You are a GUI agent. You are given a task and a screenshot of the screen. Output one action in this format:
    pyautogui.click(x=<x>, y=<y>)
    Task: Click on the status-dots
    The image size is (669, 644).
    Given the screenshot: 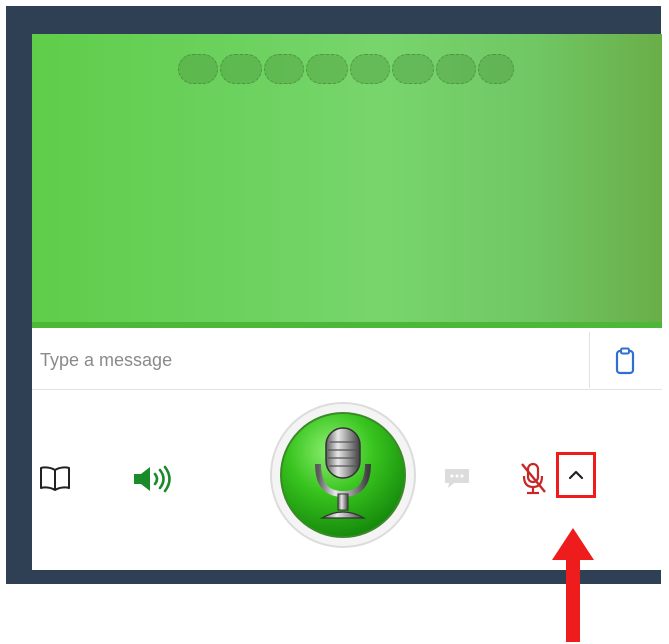 What is the action you would take?
    pyautogui.click(x=348, y=70)
    